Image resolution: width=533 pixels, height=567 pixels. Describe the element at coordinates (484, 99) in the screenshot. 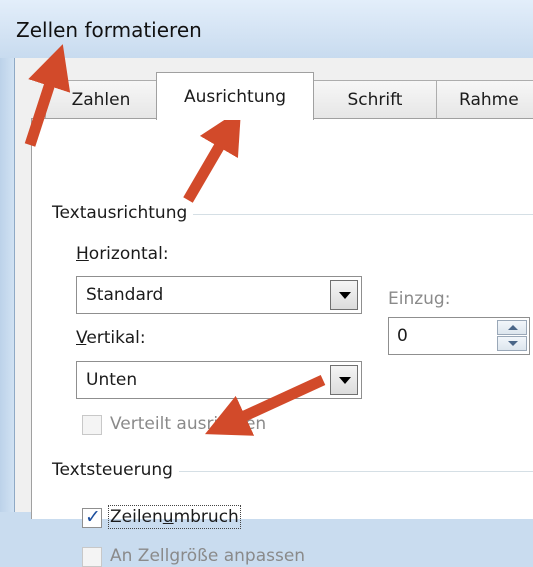

I see `tab-rahmen: Rahme` at that location.